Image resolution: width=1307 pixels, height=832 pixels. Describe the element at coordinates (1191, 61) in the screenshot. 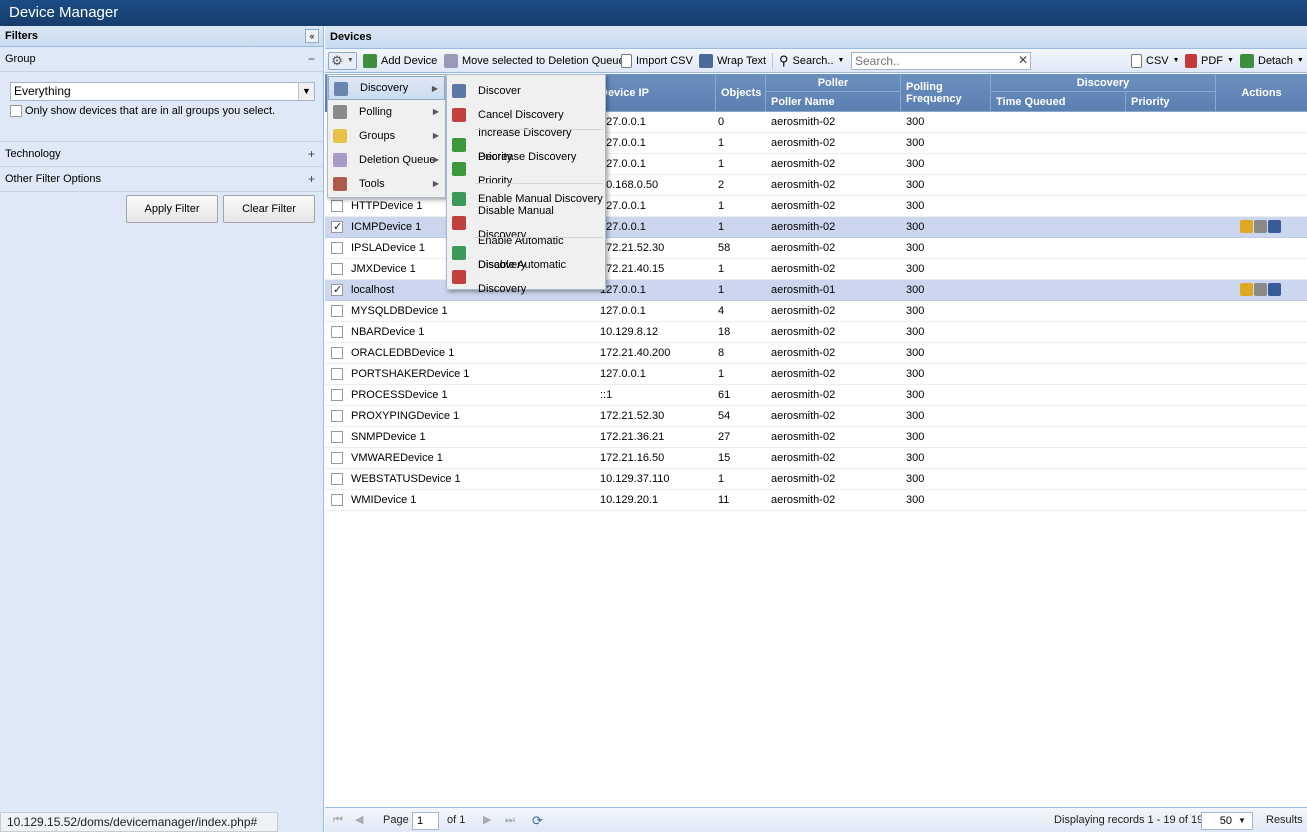

I see `pdf-icon` at that location.